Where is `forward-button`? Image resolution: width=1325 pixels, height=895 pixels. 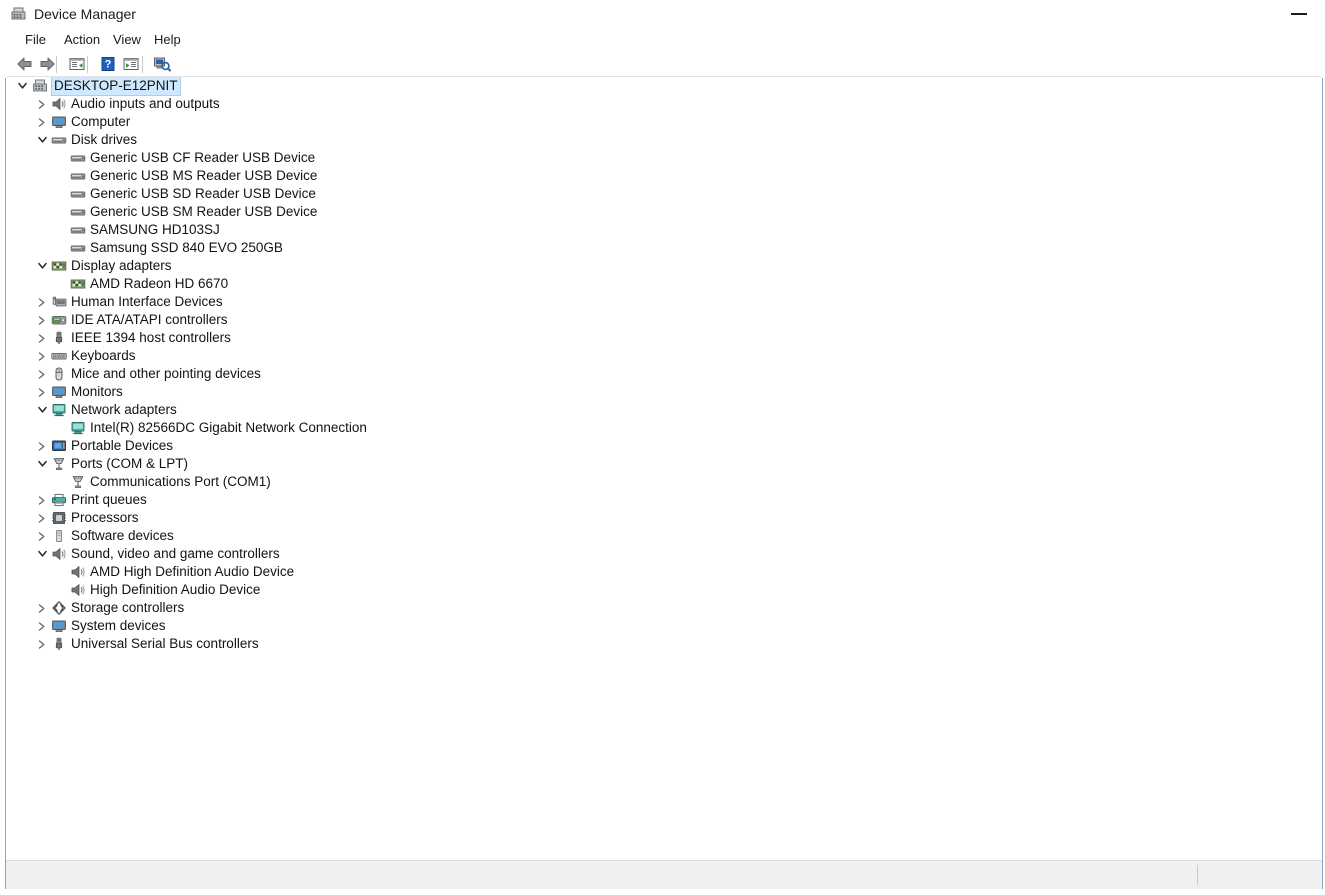 forward-button is located at coordinates (47, 64).